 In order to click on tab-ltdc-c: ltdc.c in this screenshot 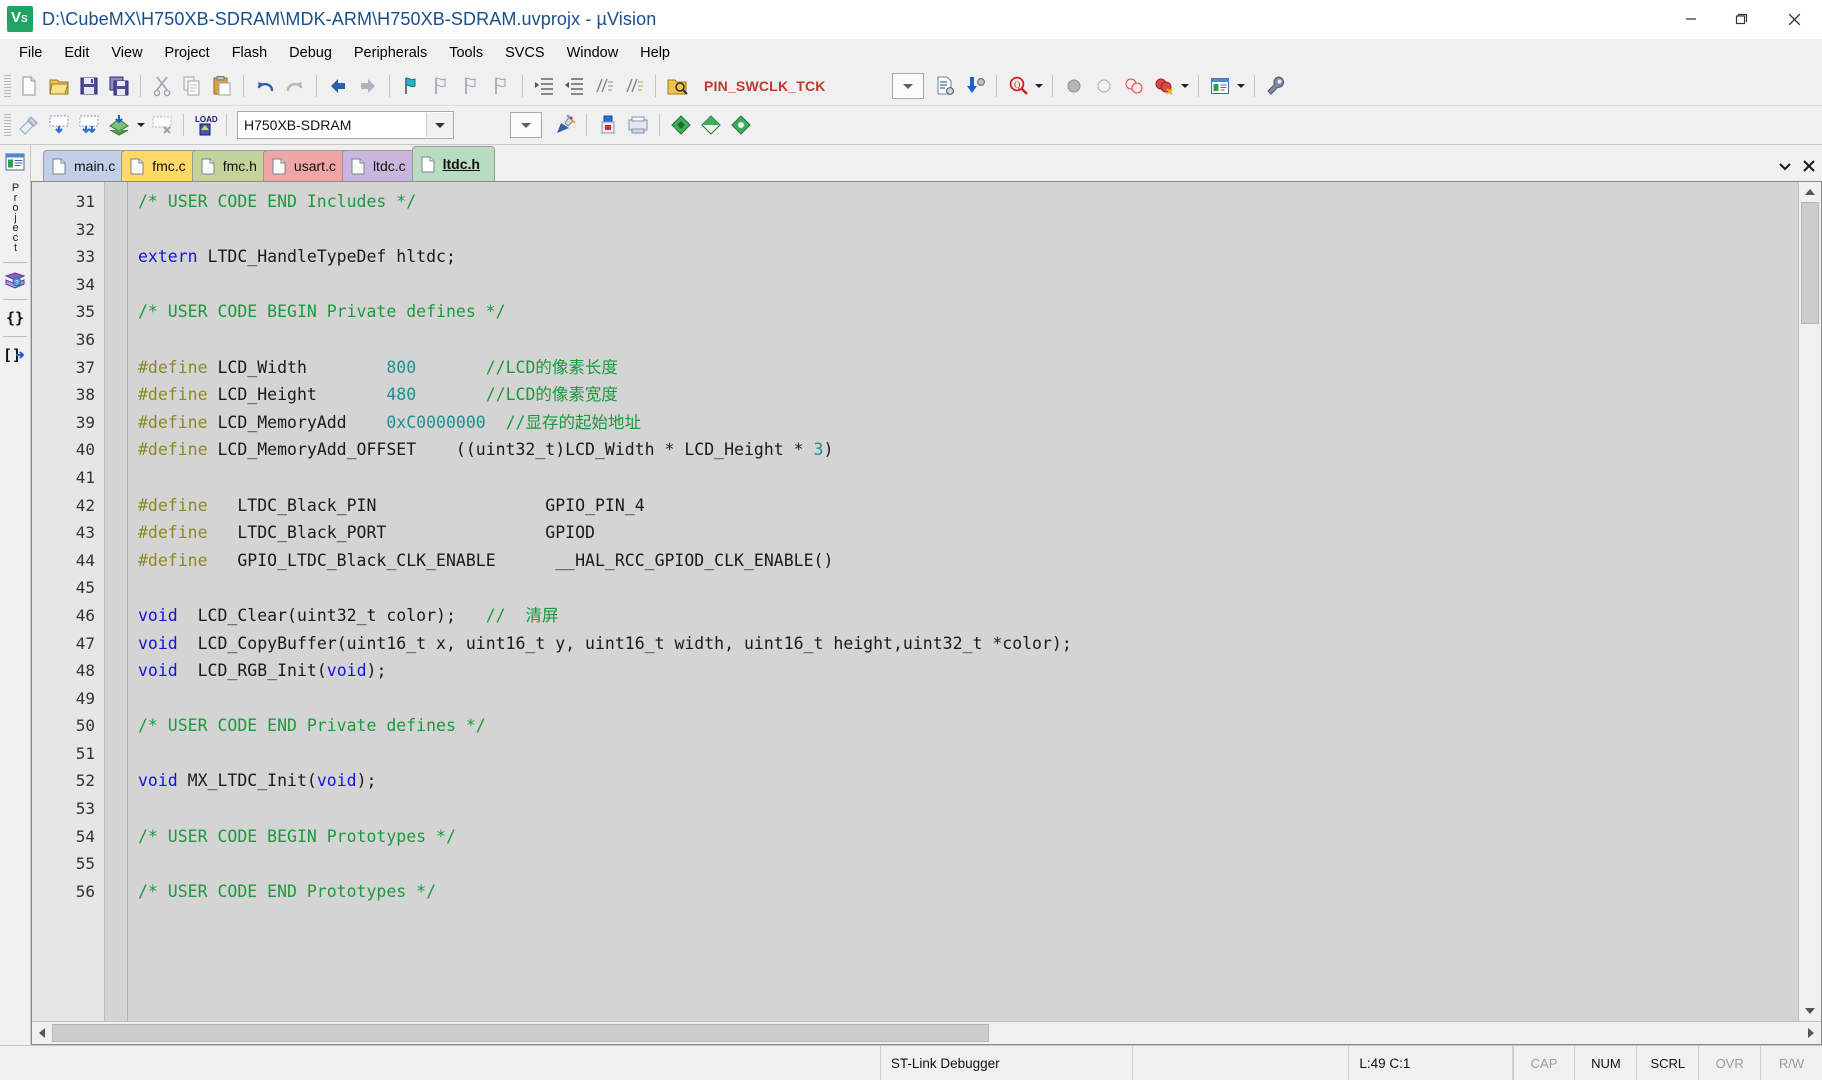, I will do `click(381, 165)`.